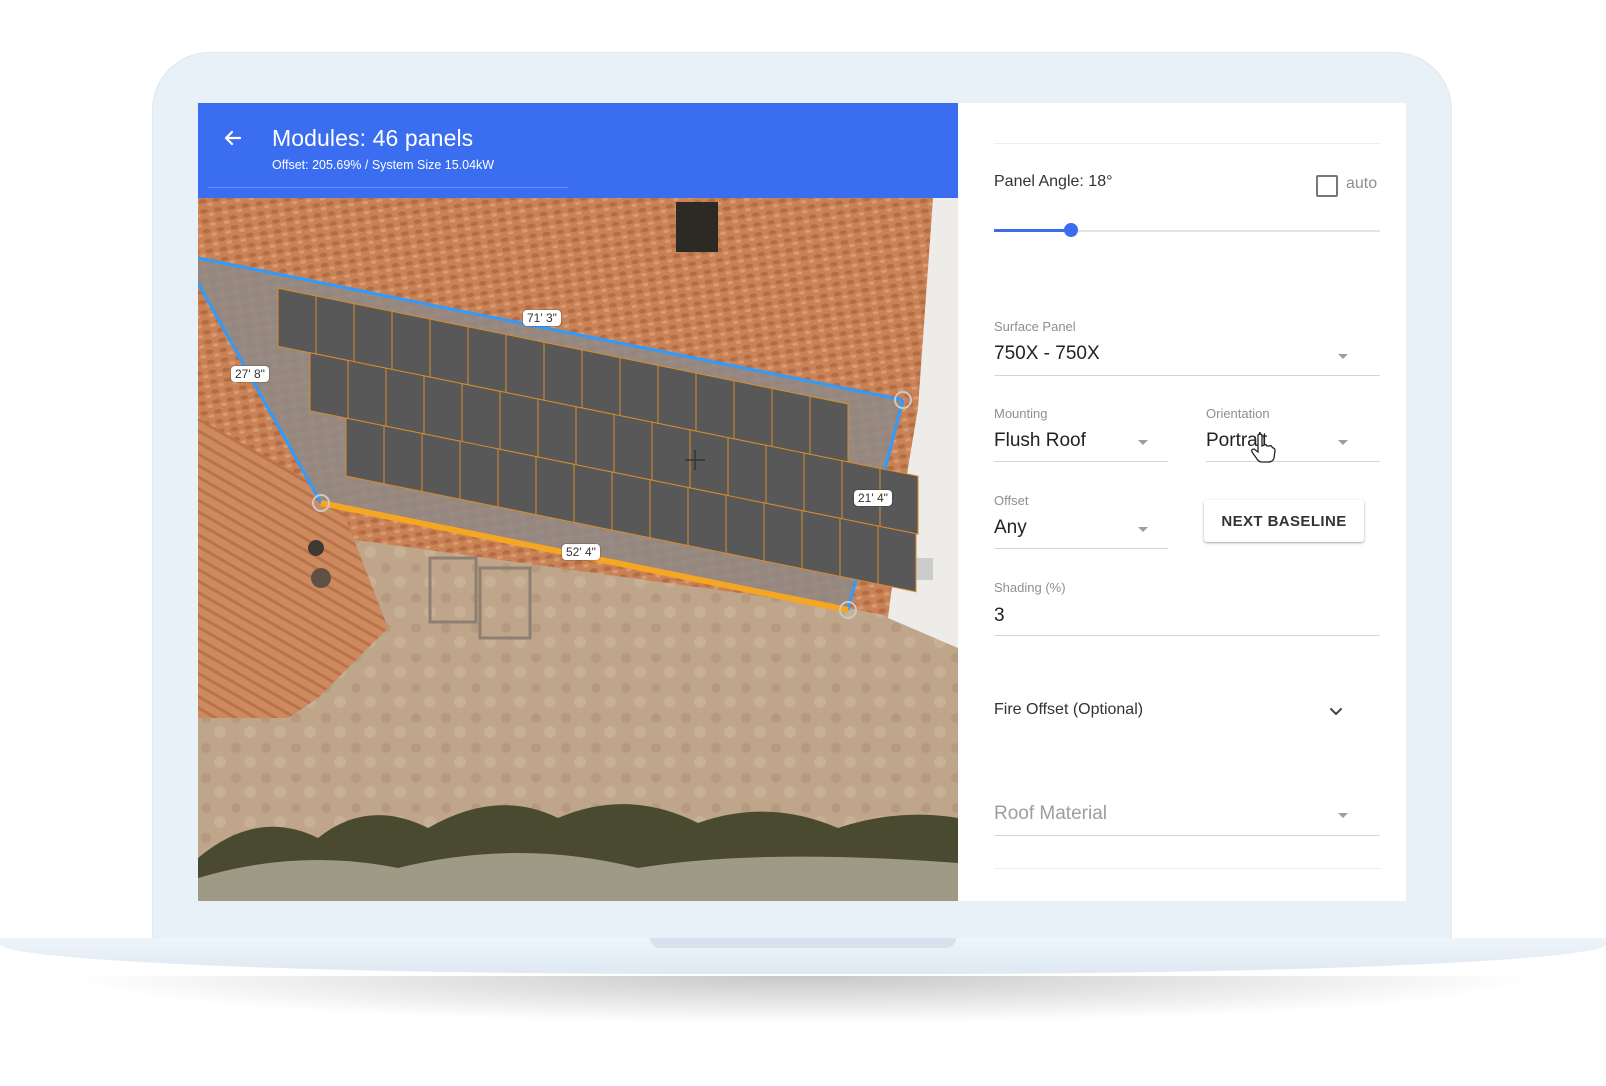 The width and height of the screenshot is (1606, 1086). What do you see at coordinates (1047, 353) in the screenshot?
I see `surface-panel-value: 750X - 750X` at bounding box center [1047, 353].